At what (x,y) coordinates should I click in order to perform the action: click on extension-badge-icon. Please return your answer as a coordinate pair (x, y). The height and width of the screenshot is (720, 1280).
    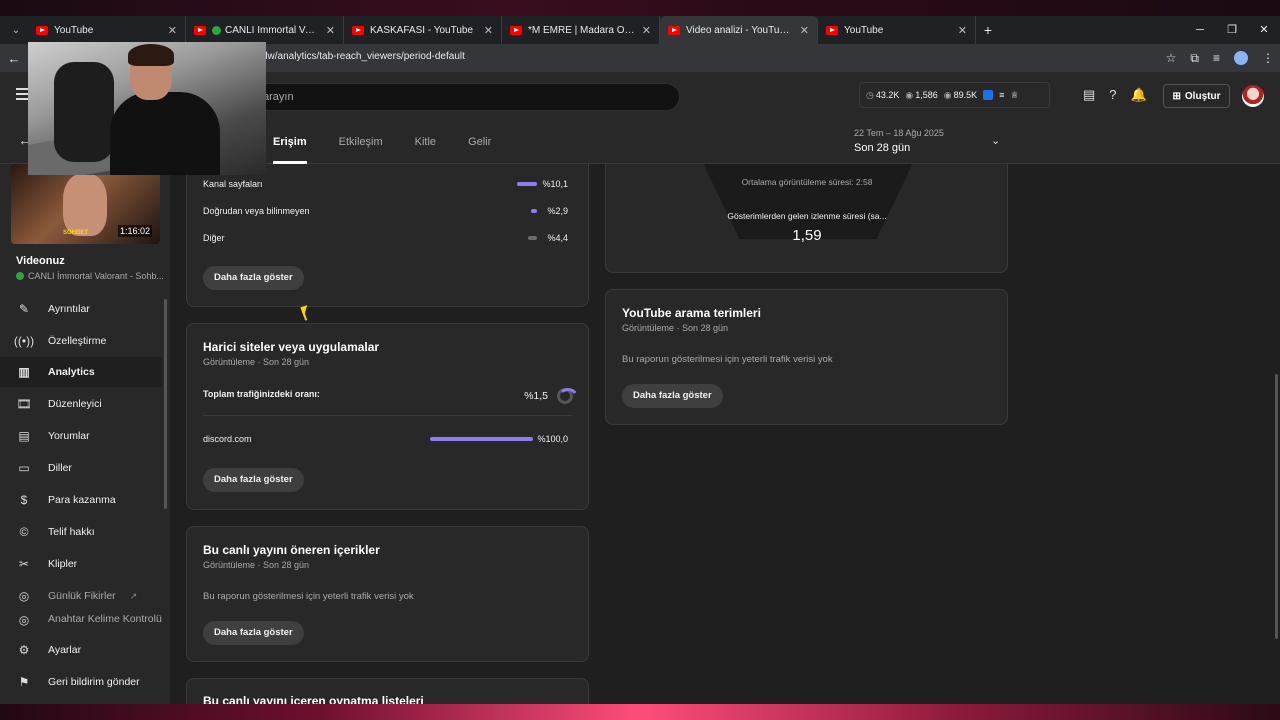
    Looking at the image, I should click on (988, 95).